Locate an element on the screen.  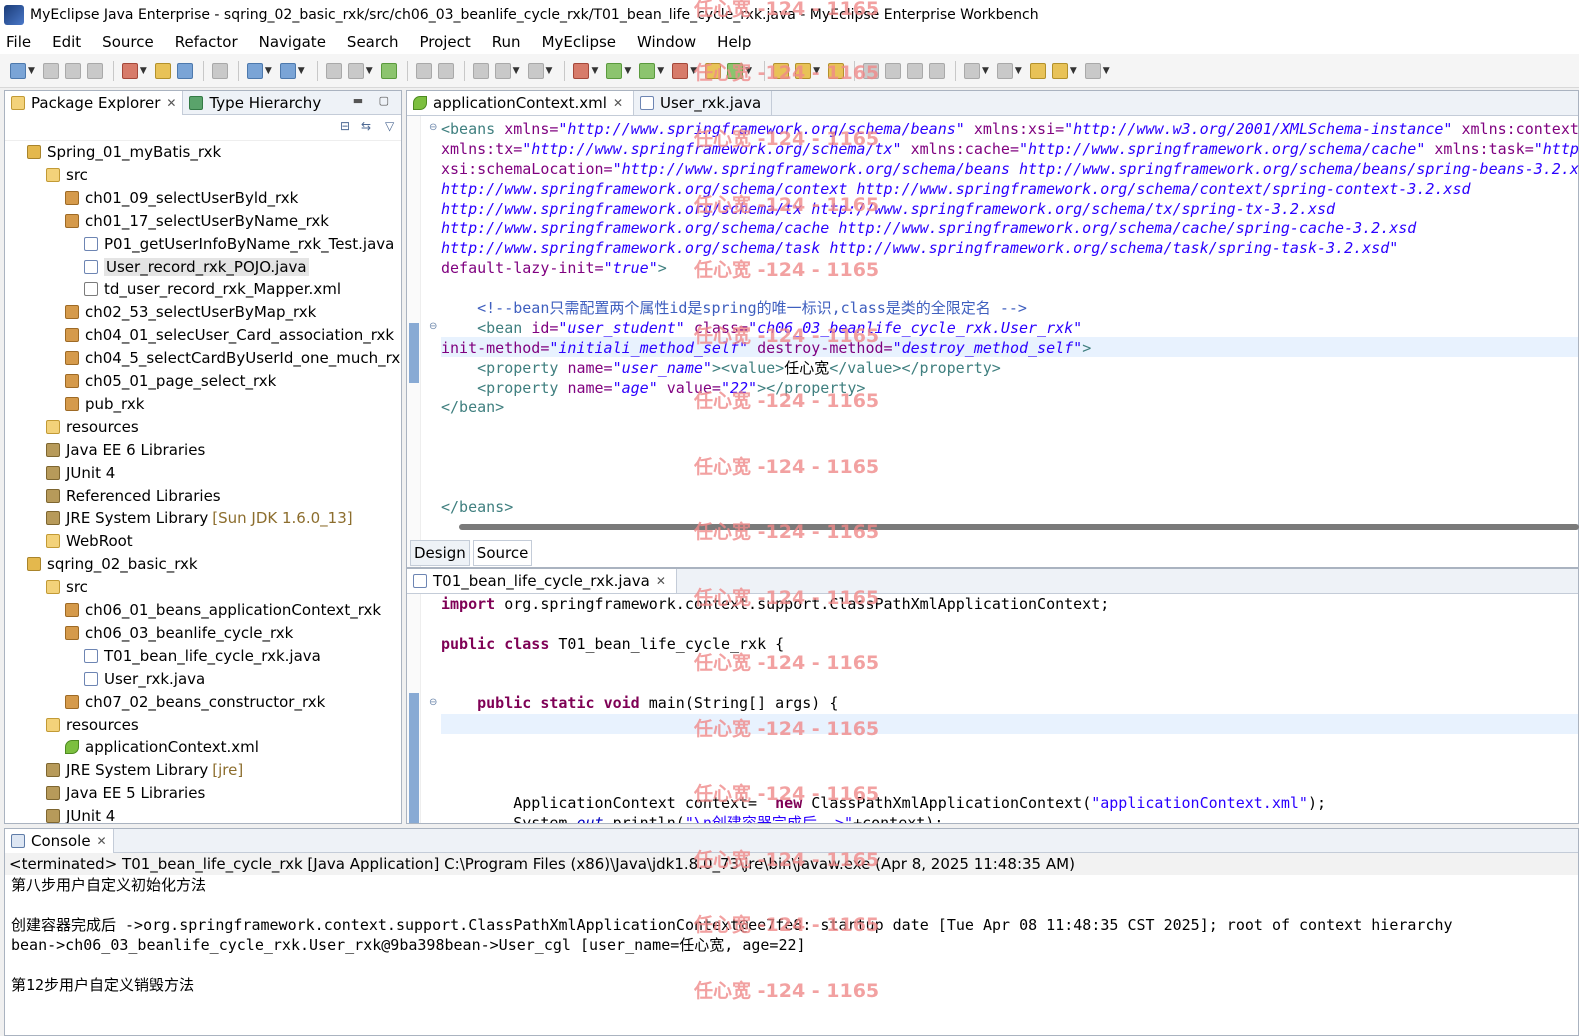
tree-item: ch02_53_selectUserByMap_rxk is located at coordinates (190, 312).